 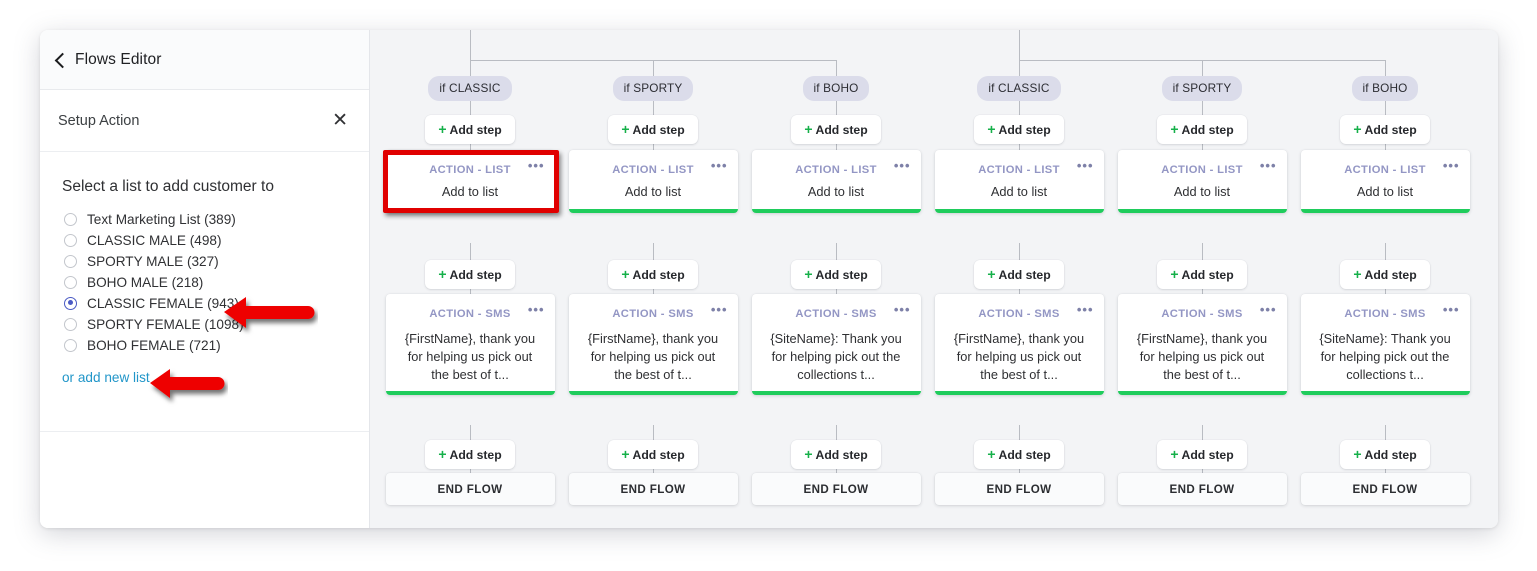 What do you see at coordinates (836, 433) in the screenshot?
I see `connector-vertical` at bounding box center [836, 433].